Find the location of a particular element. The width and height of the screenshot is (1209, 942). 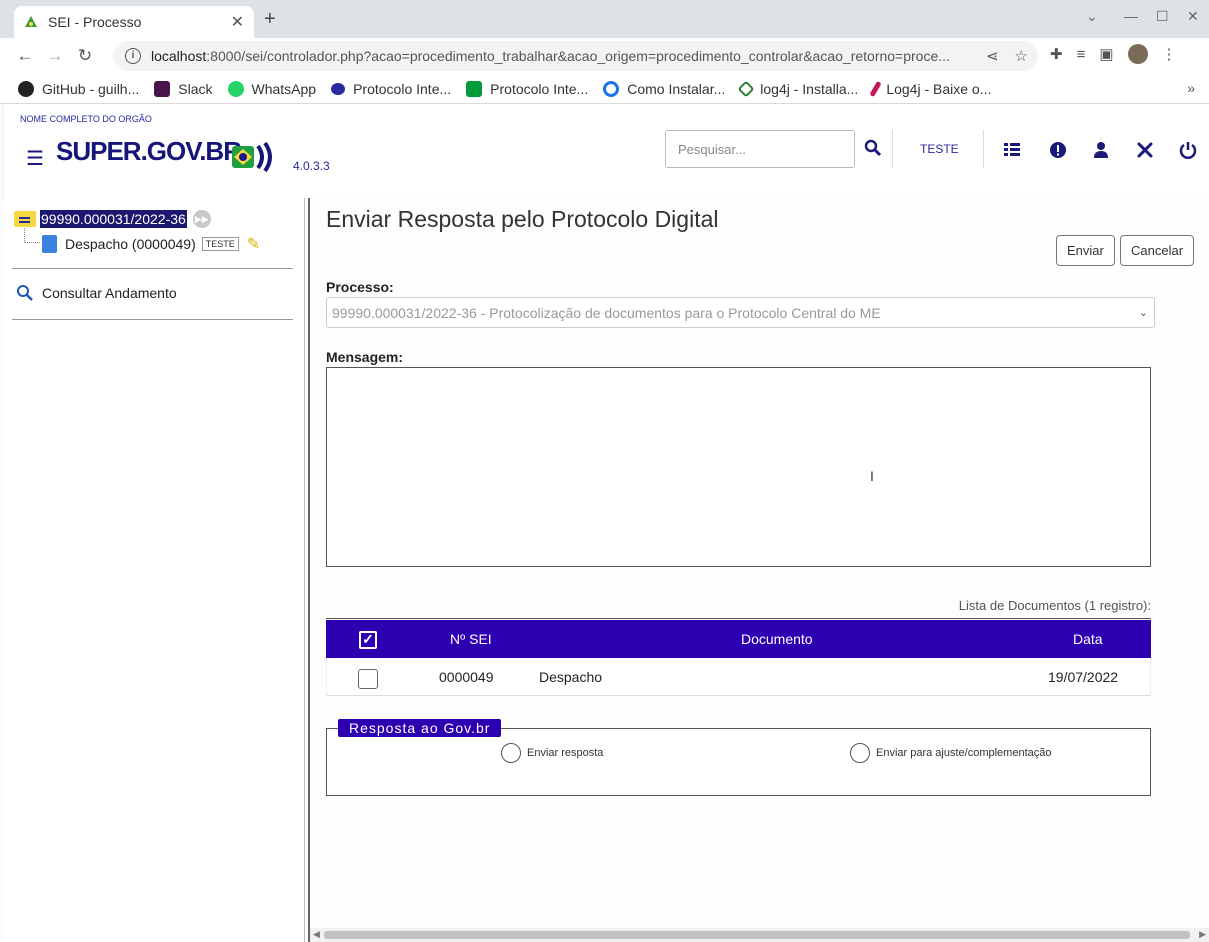

protocolo-icon is located at coordinates (338, 88).